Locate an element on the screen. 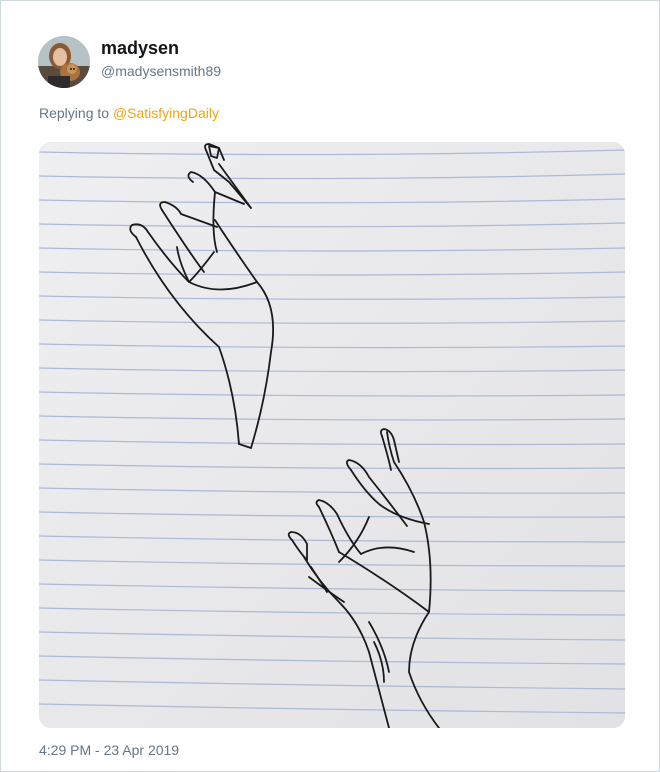 The height and width of the screenshot is (772, 660). avatar is located at coordinates (64, 62).